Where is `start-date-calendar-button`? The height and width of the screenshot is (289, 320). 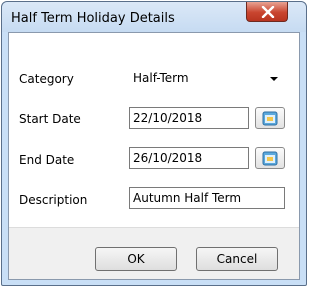
start-date-calendar-button is located at coordinates (270, 118).